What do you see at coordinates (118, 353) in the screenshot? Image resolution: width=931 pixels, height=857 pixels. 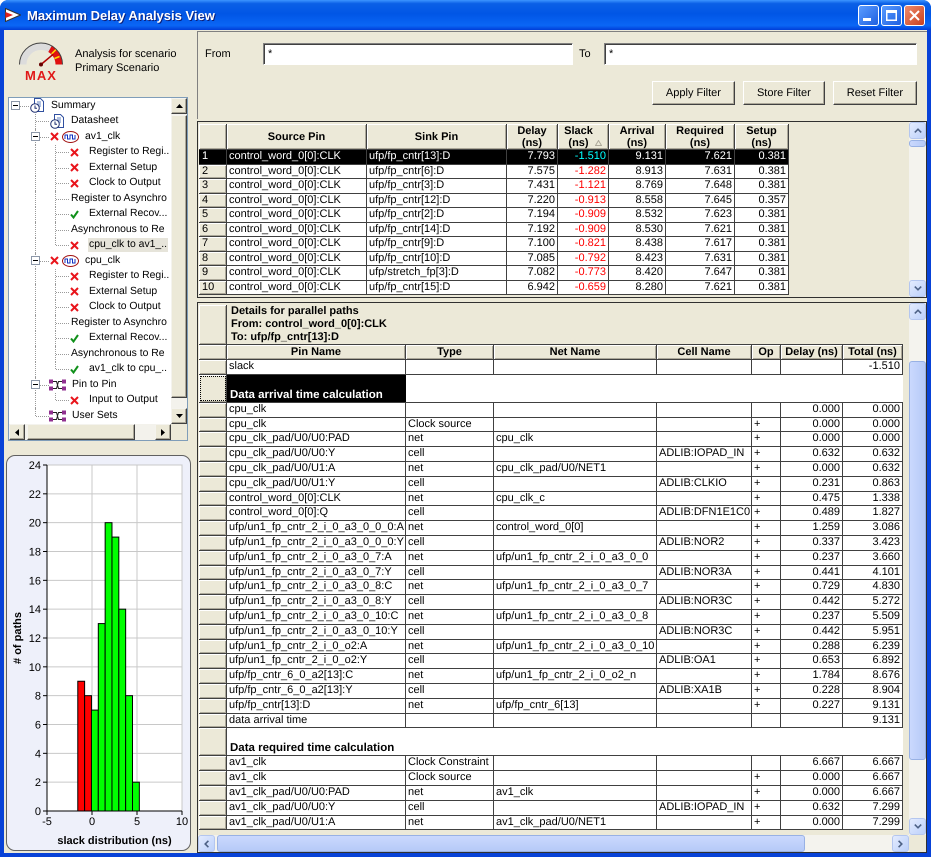 I see `tree-item: Asynchronous to Re` at bounding box center [118, 353].